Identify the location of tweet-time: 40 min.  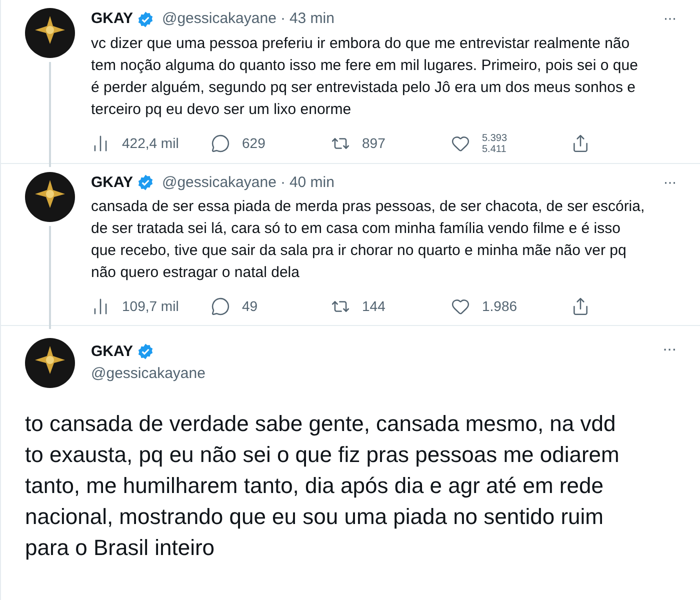
(311, 182).